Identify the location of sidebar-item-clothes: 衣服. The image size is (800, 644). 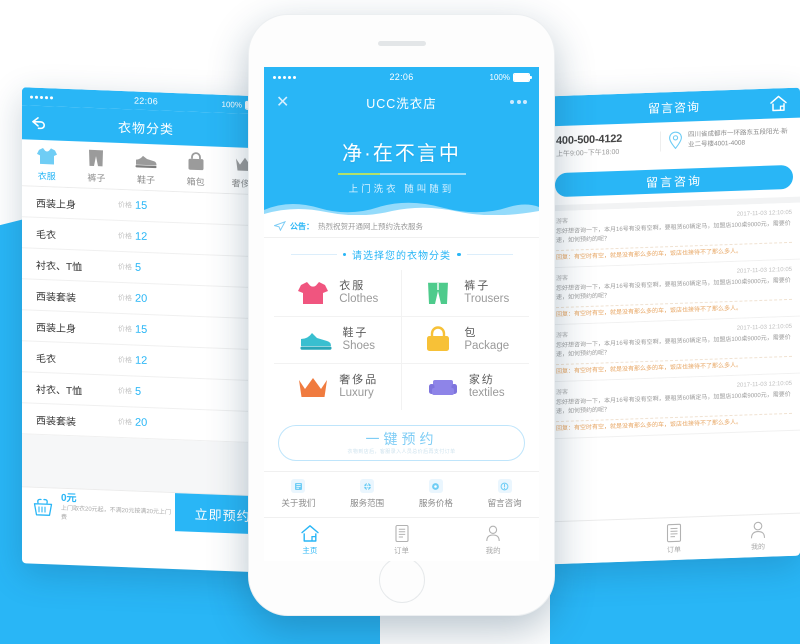
(47, 164).